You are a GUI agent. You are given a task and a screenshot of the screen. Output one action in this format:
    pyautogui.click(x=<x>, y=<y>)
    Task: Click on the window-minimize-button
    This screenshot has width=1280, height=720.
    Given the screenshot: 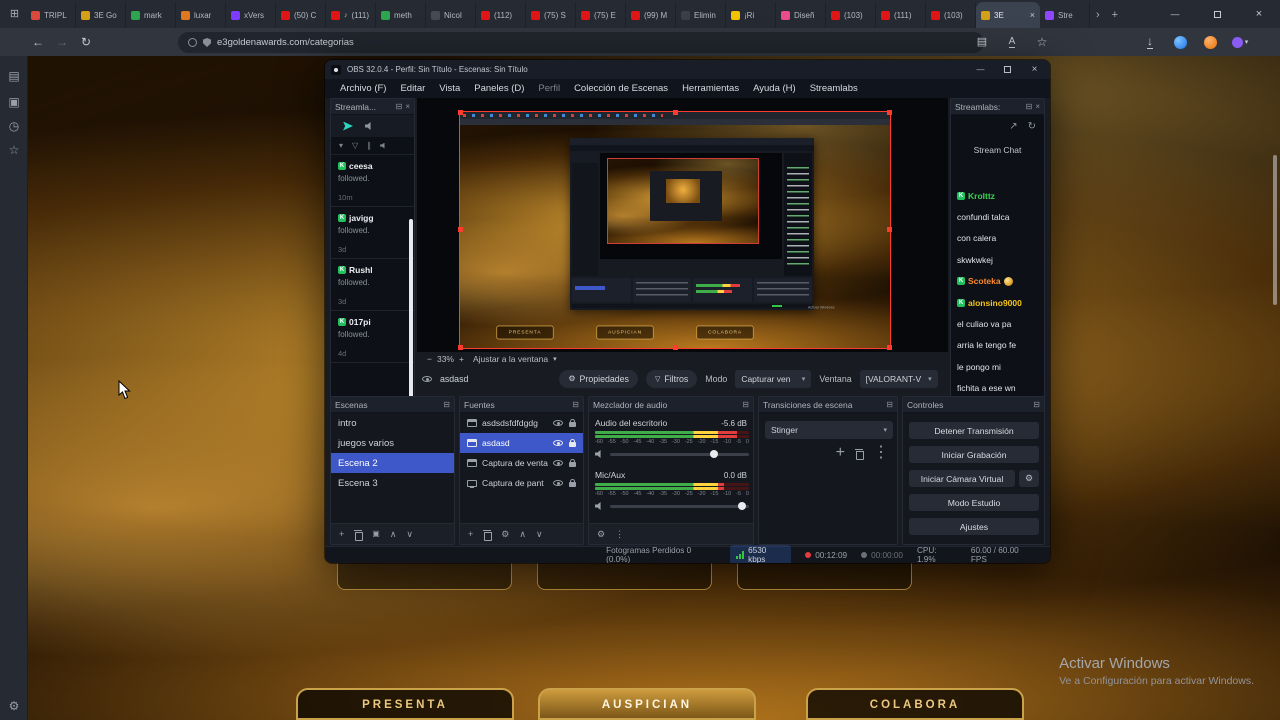 What is the action you would take?
    pyautogui.click(x=1175, y=14)
    